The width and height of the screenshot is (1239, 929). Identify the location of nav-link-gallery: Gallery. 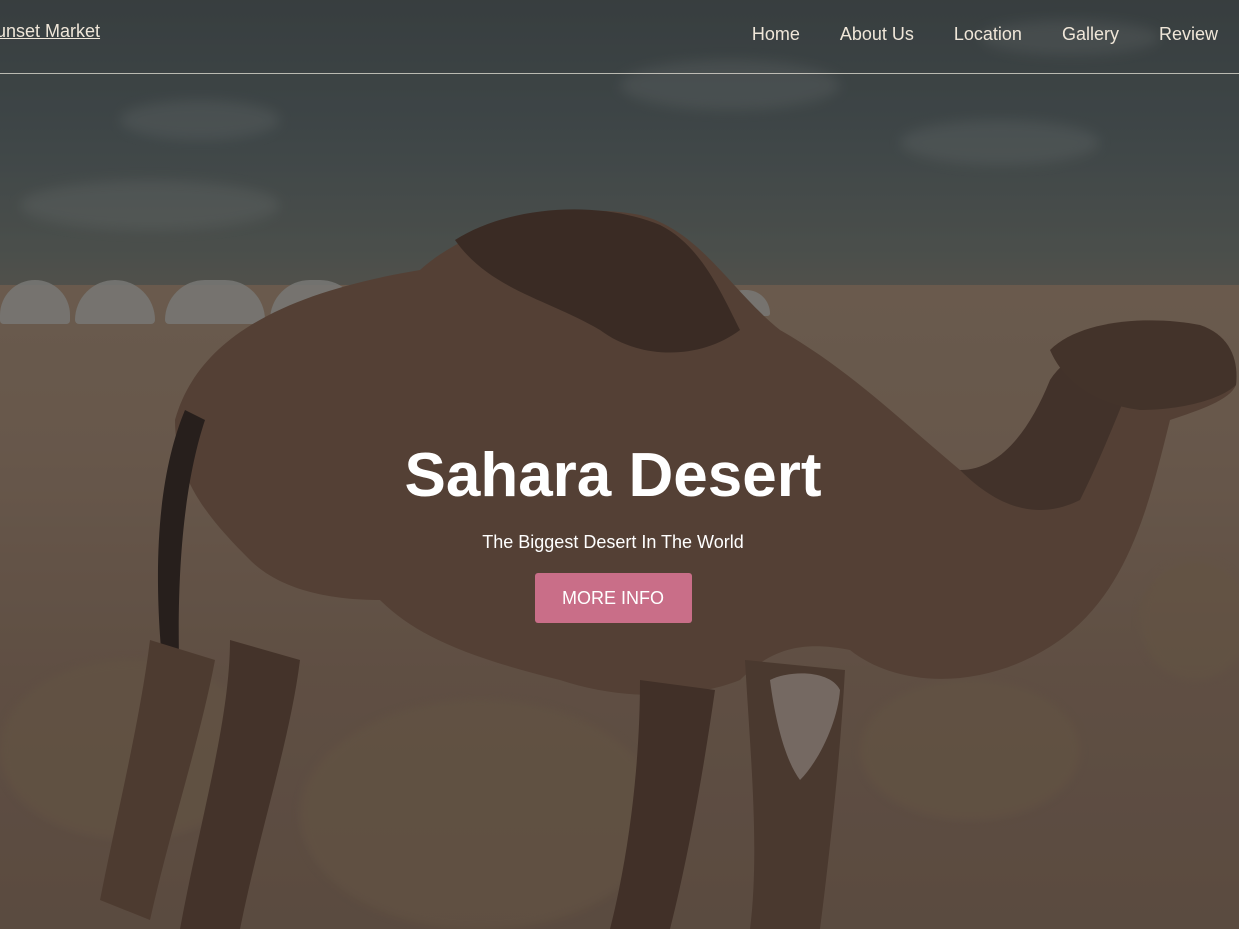
(1090, 34).